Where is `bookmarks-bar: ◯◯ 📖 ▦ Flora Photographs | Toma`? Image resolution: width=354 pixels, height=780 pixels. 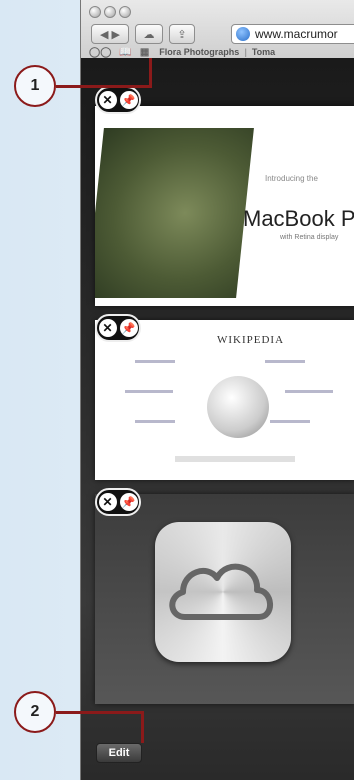
bookmarks-bar: ◯◯ 📖 ▦ Flora Photographs | Toma is located at coordinates (217, 52).